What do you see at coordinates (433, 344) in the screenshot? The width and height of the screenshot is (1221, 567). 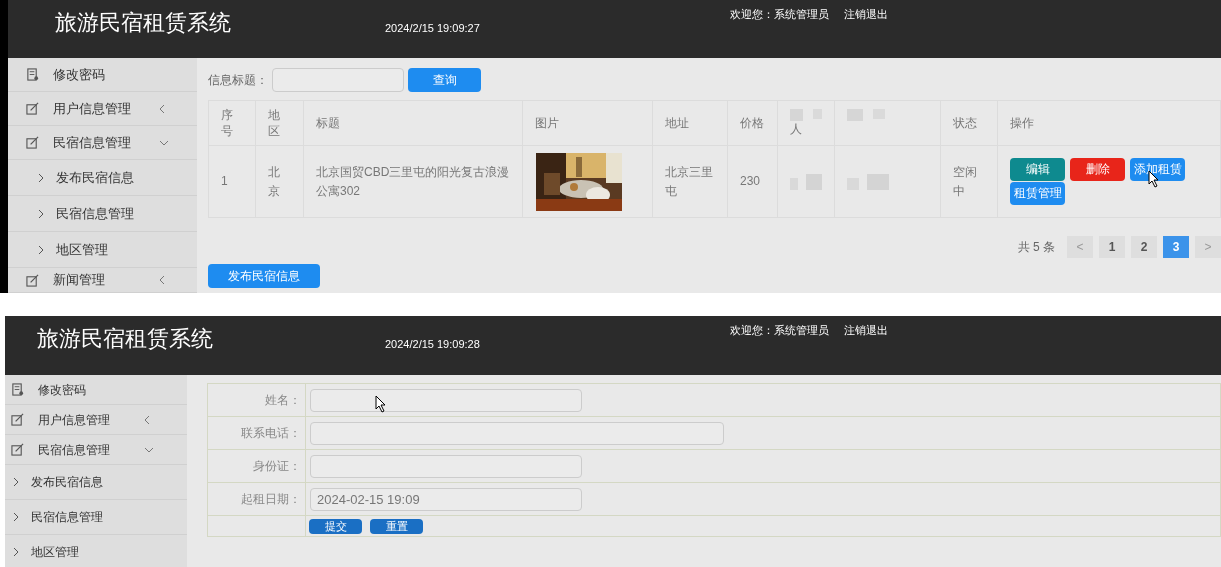 I see `date-time: 2024/2/15 19:09:28` at bounding box center [433, 344].